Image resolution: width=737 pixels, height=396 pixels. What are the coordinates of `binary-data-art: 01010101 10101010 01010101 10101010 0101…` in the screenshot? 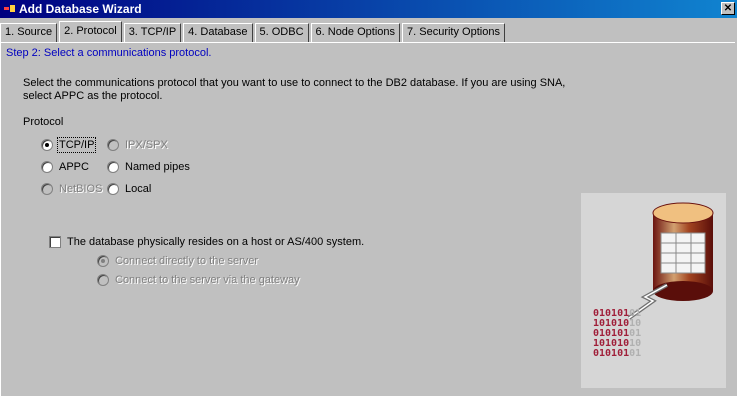 It's located at (617, 334).